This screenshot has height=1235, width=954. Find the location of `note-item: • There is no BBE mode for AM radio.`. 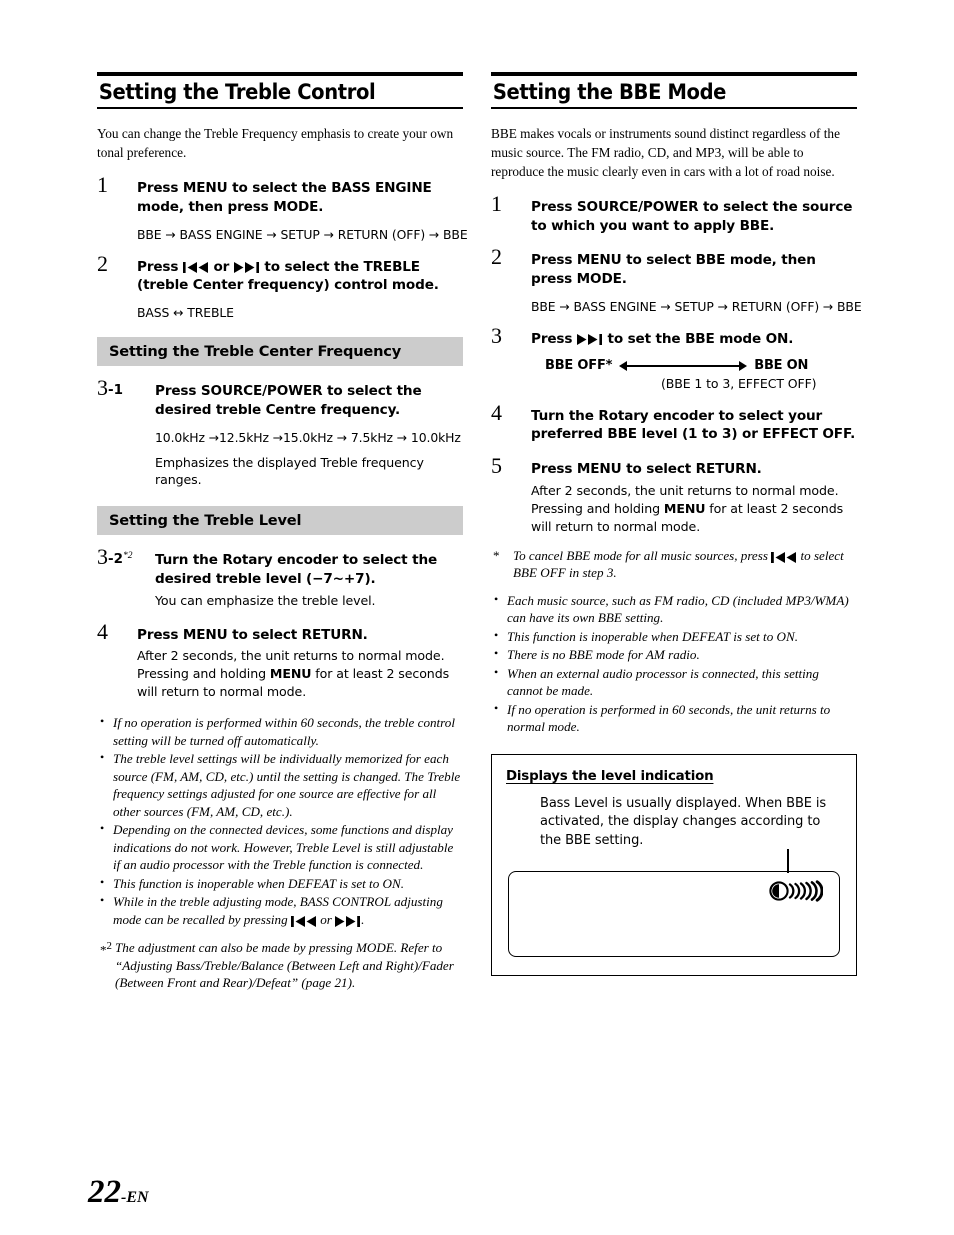

note-item: • There is no BBE mode for AM radio. is located at coordinates (674, 655).